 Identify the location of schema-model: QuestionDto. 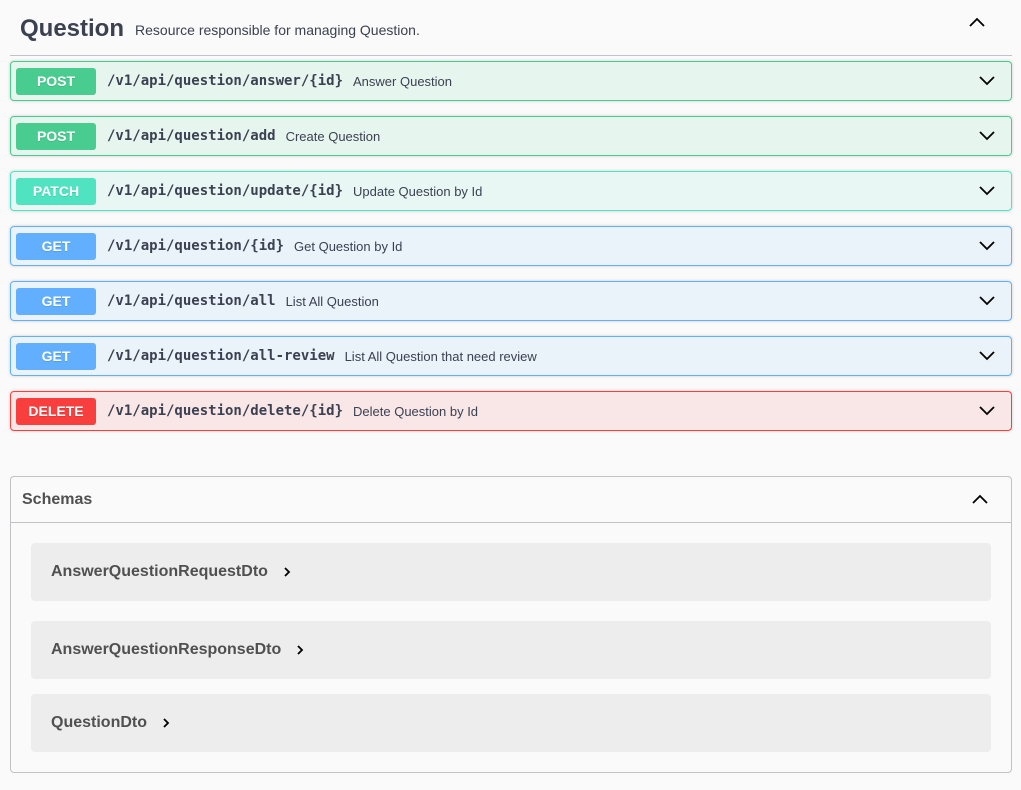
(511, 723).